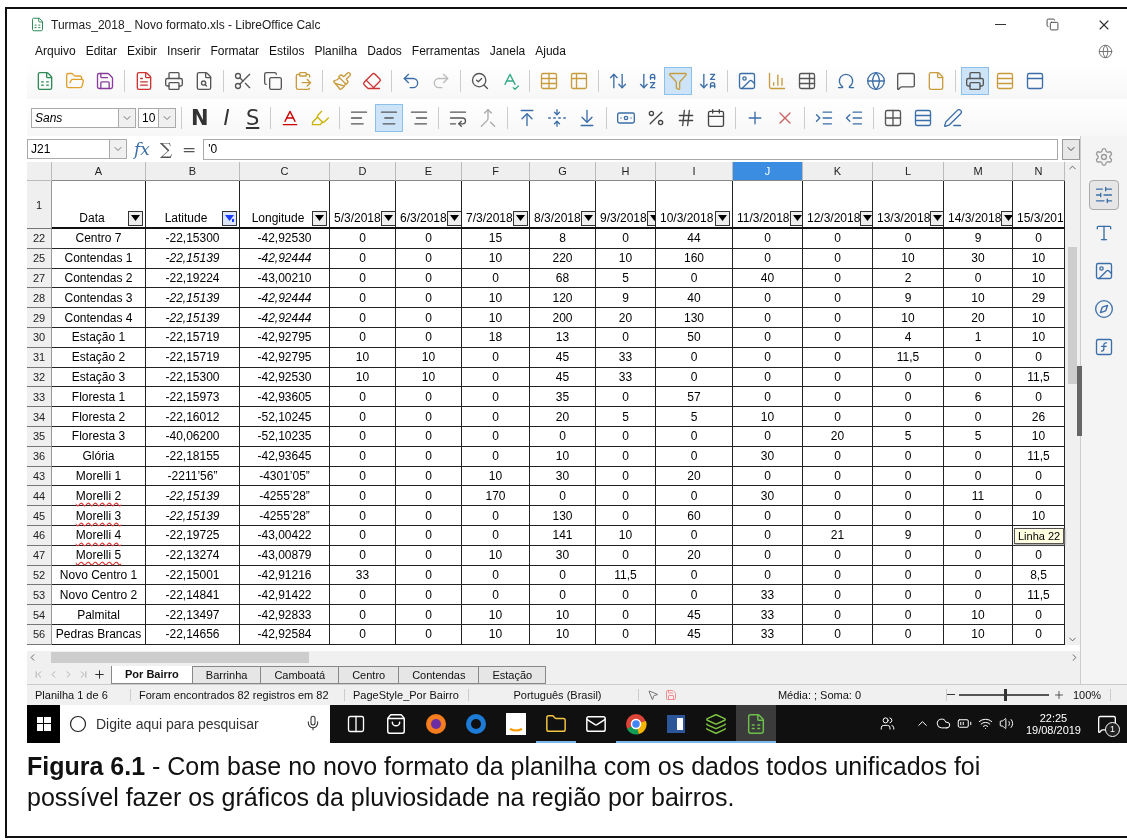 This screenshot has height=840, width=1127. Describe the element at coordinates (55, 51) in the screenshot. I see `menu-item: Arquivo` at that location.